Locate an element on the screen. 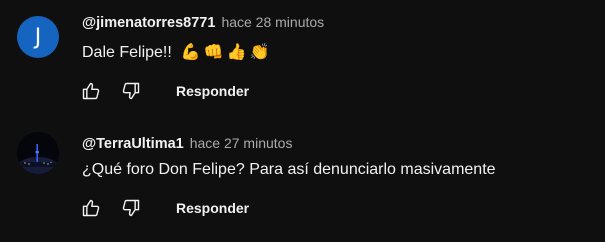 The height and width of the screenshot is (242, 605). comment-header: @jimenatorres8771 hace 28 minutos is located at coordinates (203, 22).